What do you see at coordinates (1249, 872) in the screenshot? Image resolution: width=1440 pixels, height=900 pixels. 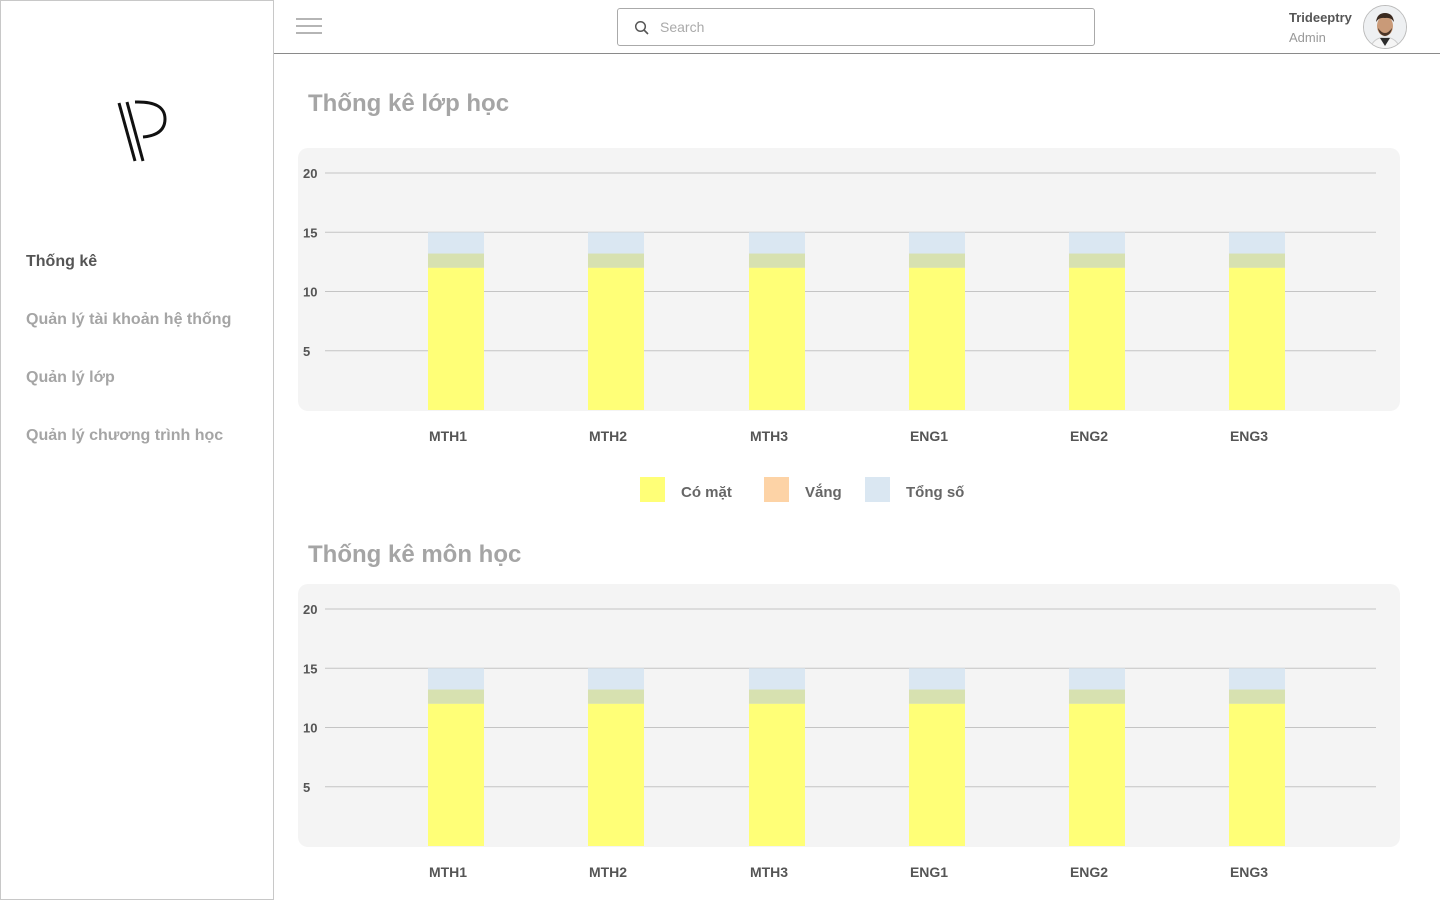 I see `subject-chart-xtick-label-eng3: ENG3` at bounding box center [1249, 872].